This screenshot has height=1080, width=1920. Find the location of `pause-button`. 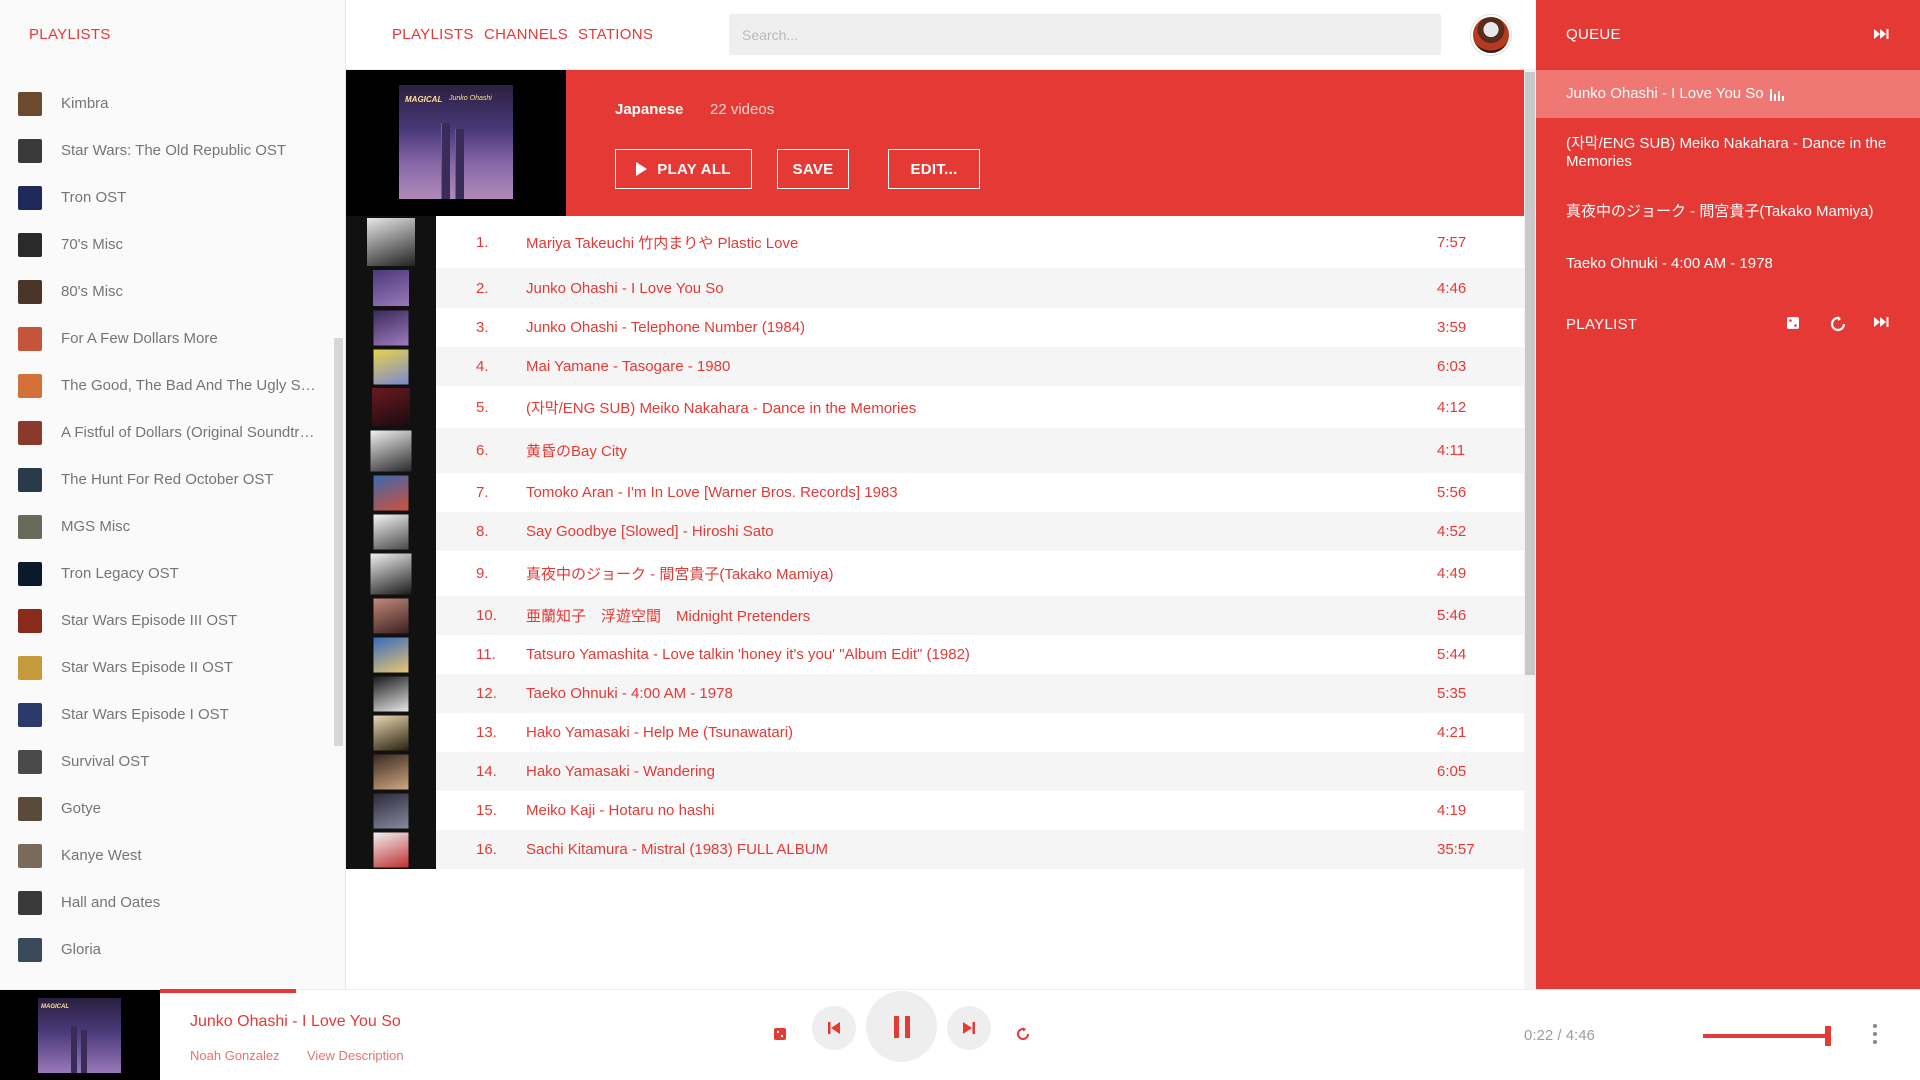

pause-button is located at coordinates (901, 1026).